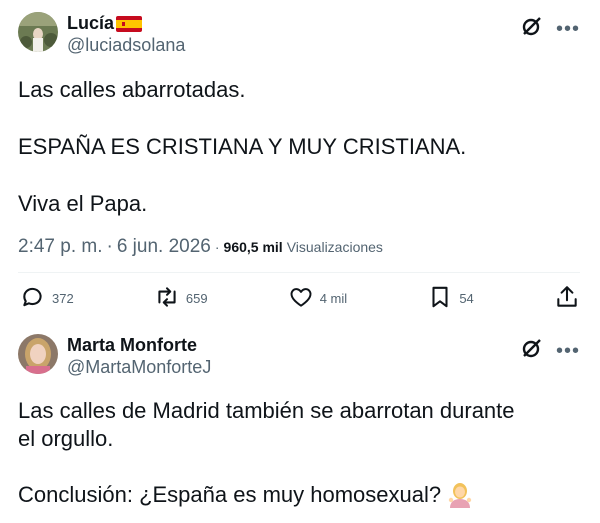  What do you see at coordinates (317, 298) in the screenshot?
I see `like-button: 4 mil` at bounding box center [317, 298].